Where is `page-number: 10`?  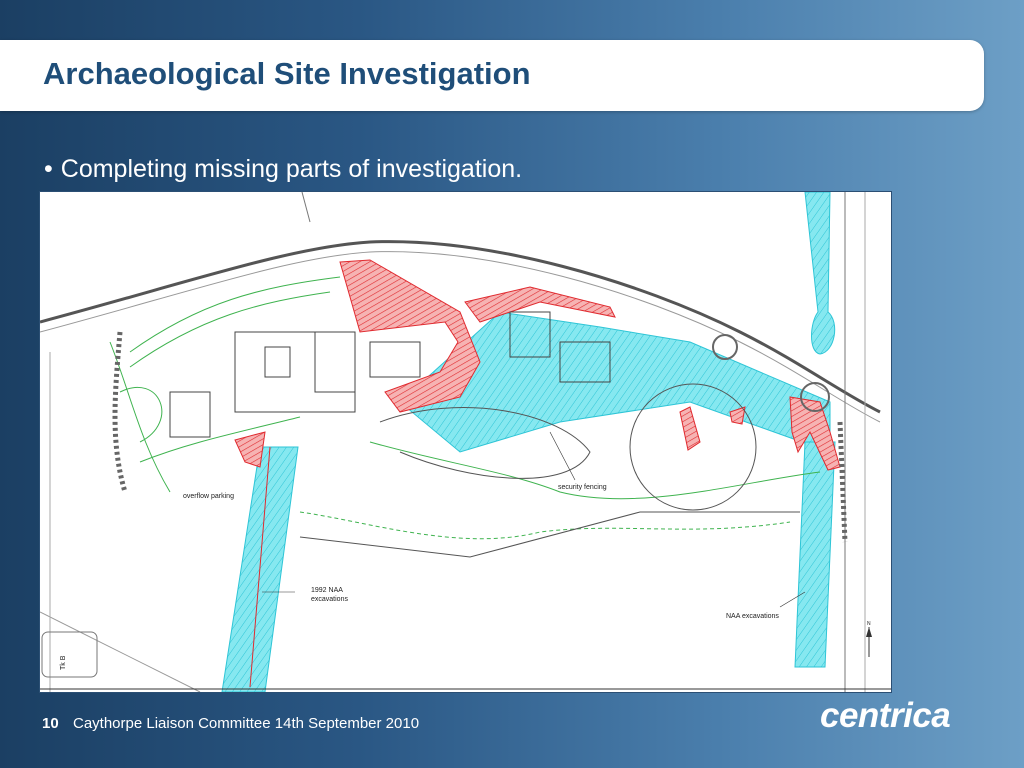 page-number: 10 is located at coordinates (50, 723).